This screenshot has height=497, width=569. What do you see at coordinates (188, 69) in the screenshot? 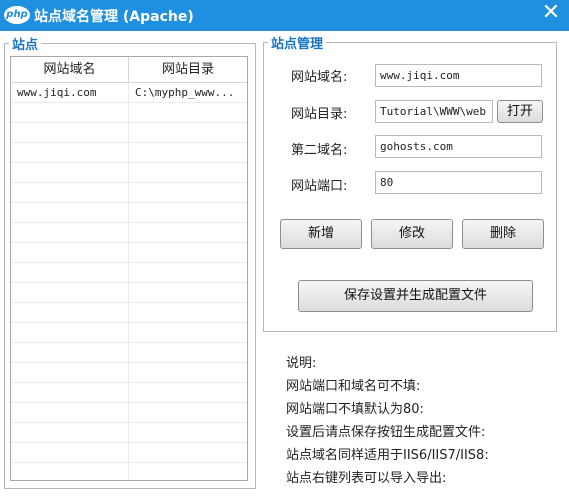
I see `column-header-directory: 网站目录` at bounding box center [188, 69].